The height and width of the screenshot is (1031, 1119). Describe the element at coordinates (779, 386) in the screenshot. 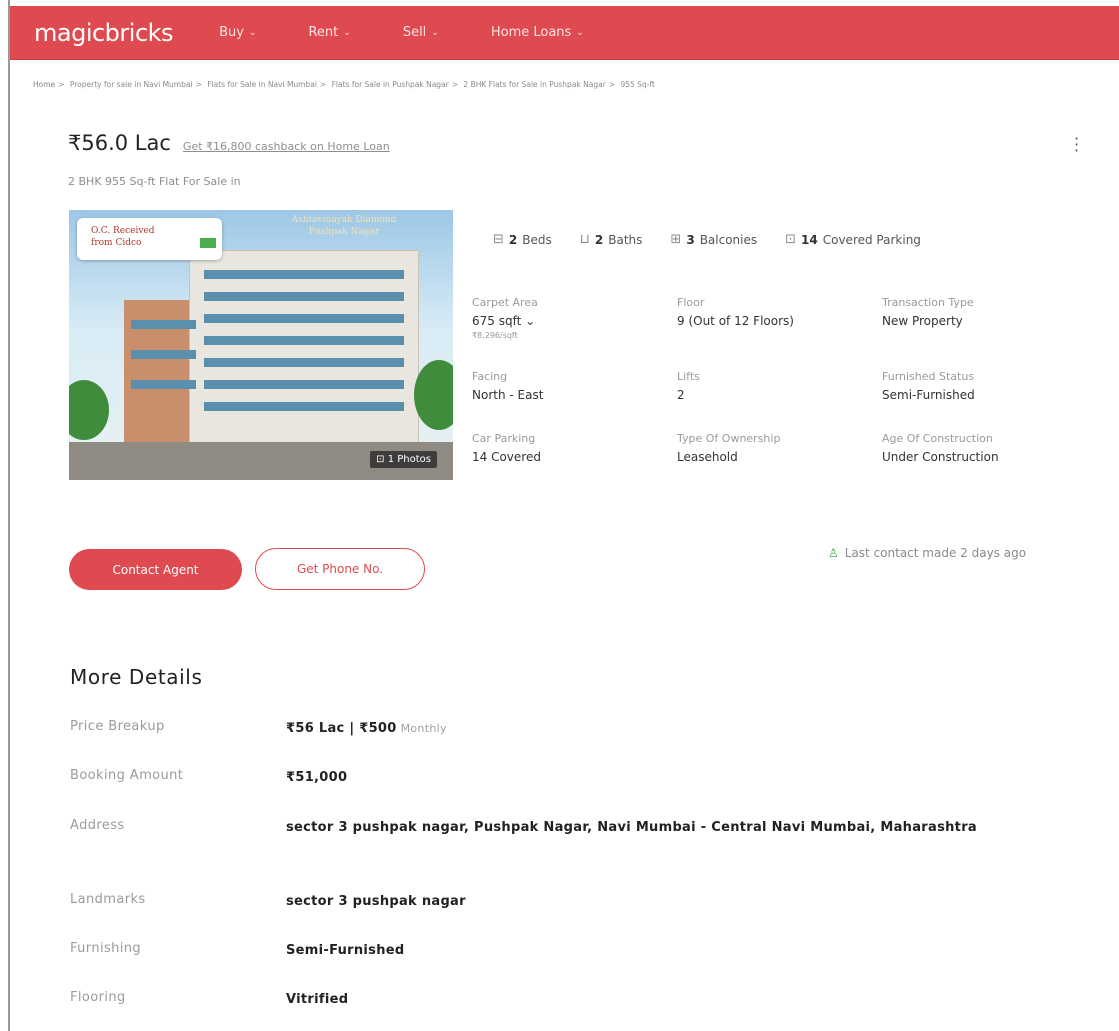

I see `property-detail-cell: Lifts 2` at that location.